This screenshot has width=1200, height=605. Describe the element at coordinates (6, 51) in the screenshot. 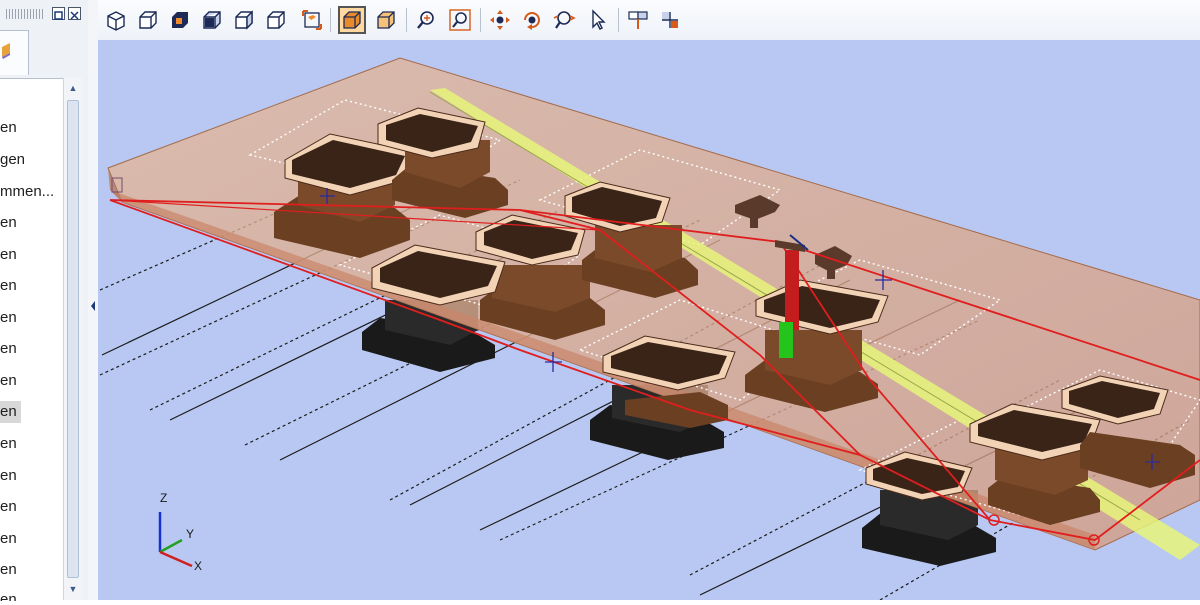

I see `folder-icon` at that location.